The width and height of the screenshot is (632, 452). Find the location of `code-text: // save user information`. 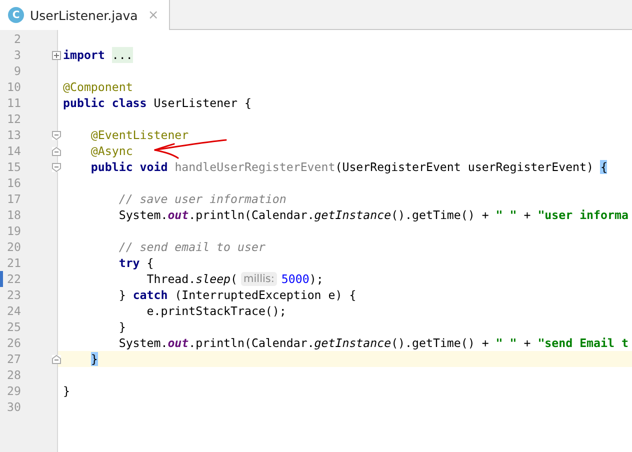

code-text: // save user information is located at coordinates (202, 199).